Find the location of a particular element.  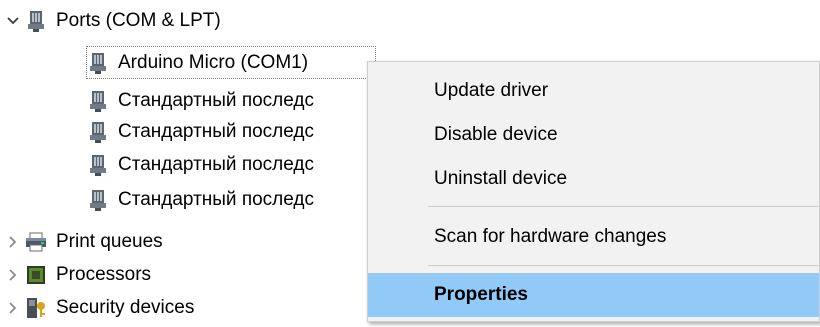

tree-node-ports: Ports (COM & LPT) is located at coordinates (111, 20).